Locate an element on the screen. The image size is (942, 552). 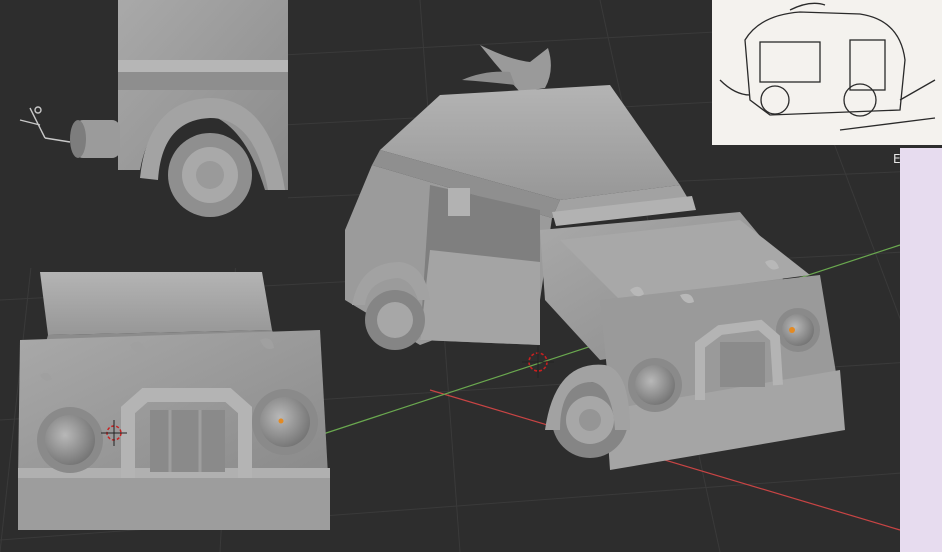
panel-corner-label: E is located at coordinates (897, 159).